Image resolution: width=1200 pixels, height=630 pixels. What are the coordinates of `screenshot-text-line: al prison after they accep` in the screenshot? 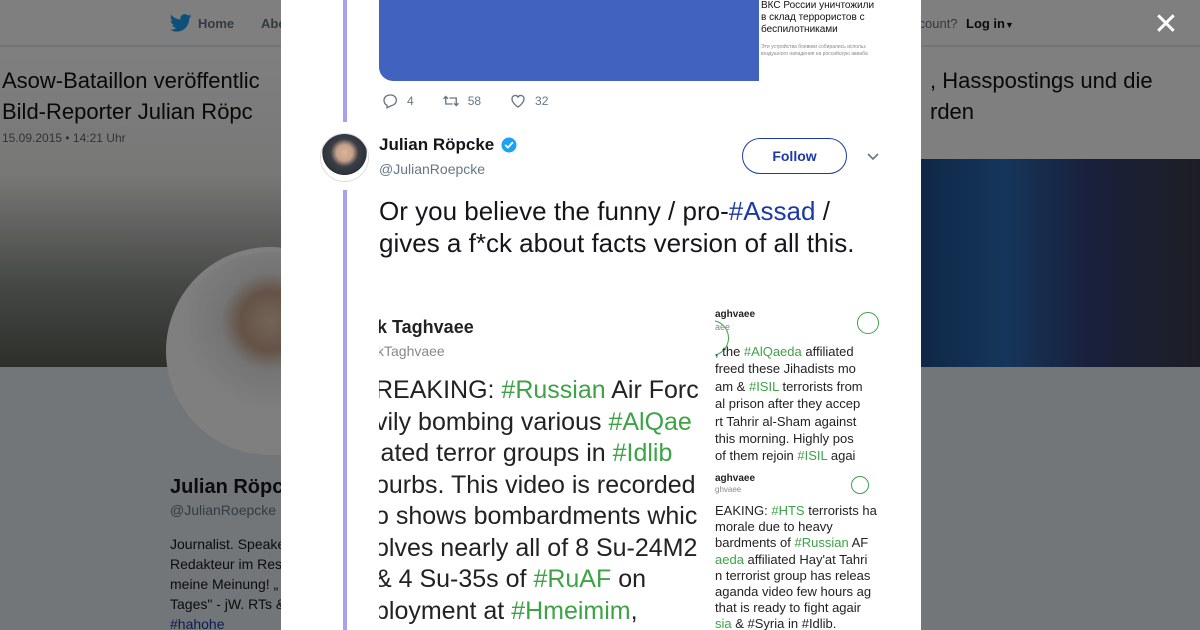 It's located at (789, 403).